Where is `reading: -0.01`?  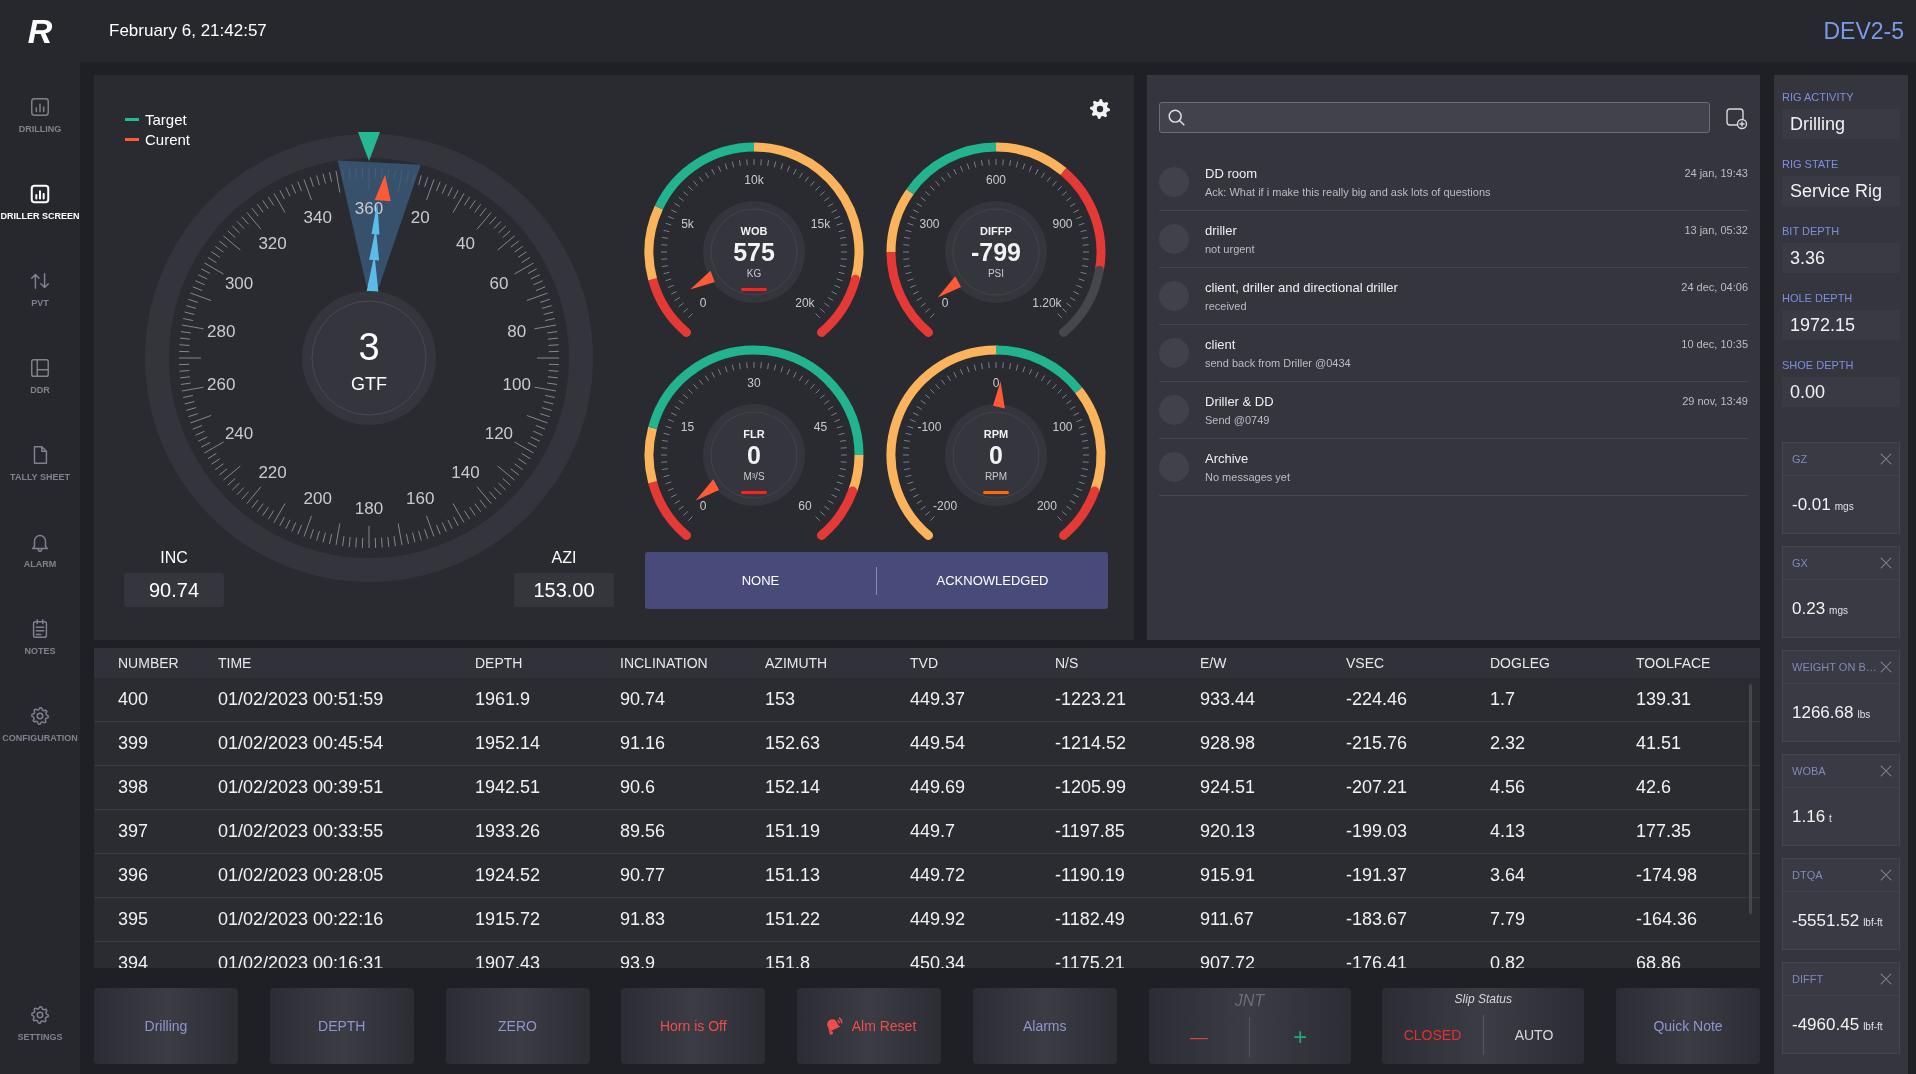
reading: -0.01 is located at coordinates (1811, 504).